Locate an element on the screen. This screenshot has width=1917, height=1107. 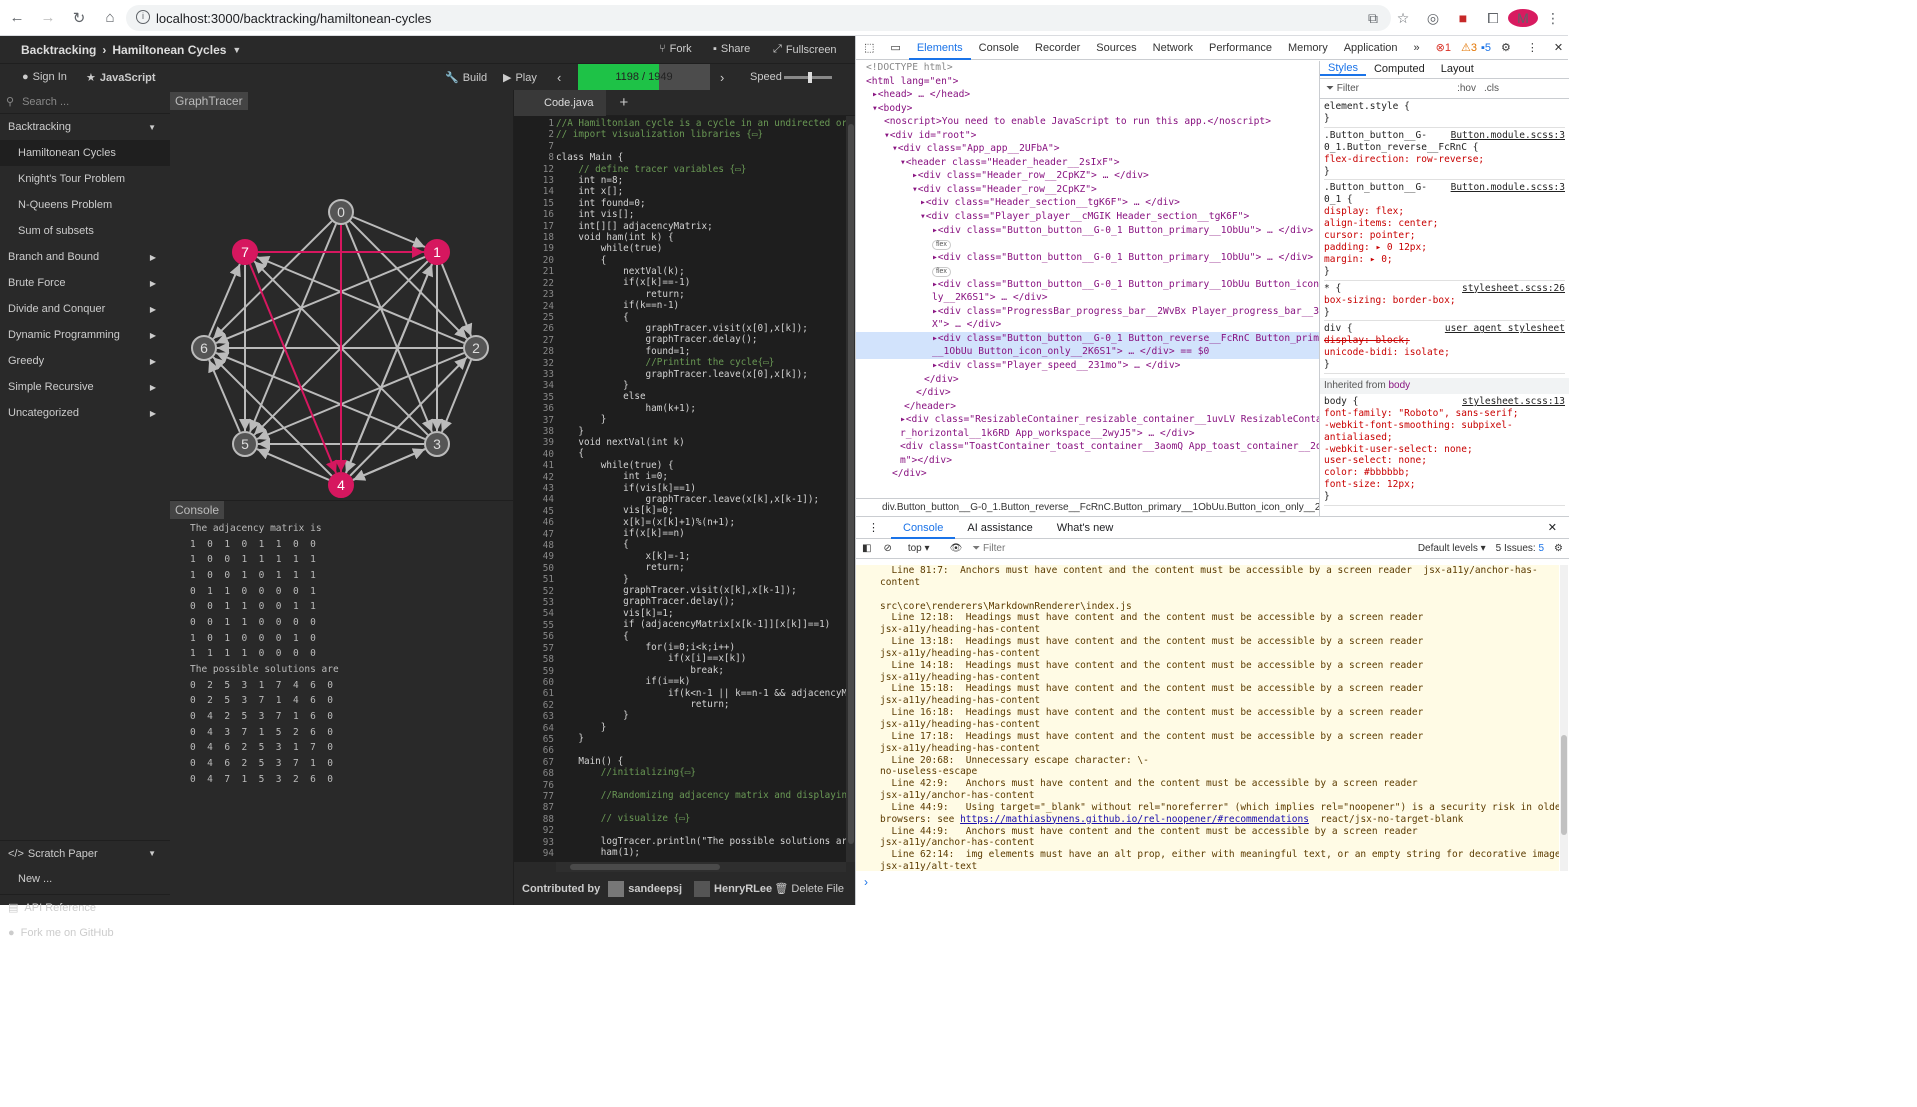
bookmark-star-icon: ☆ is located at coordinates (1403, 18).